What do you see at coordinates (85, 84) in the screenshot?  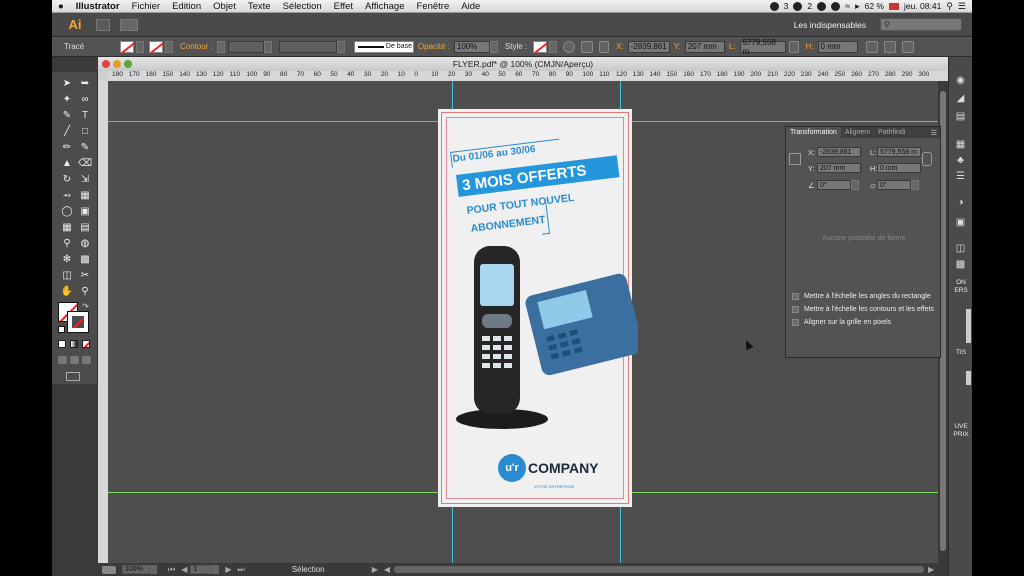 I see `direct-selection-tool-icon: ➥` at bounding box center [85, 84].